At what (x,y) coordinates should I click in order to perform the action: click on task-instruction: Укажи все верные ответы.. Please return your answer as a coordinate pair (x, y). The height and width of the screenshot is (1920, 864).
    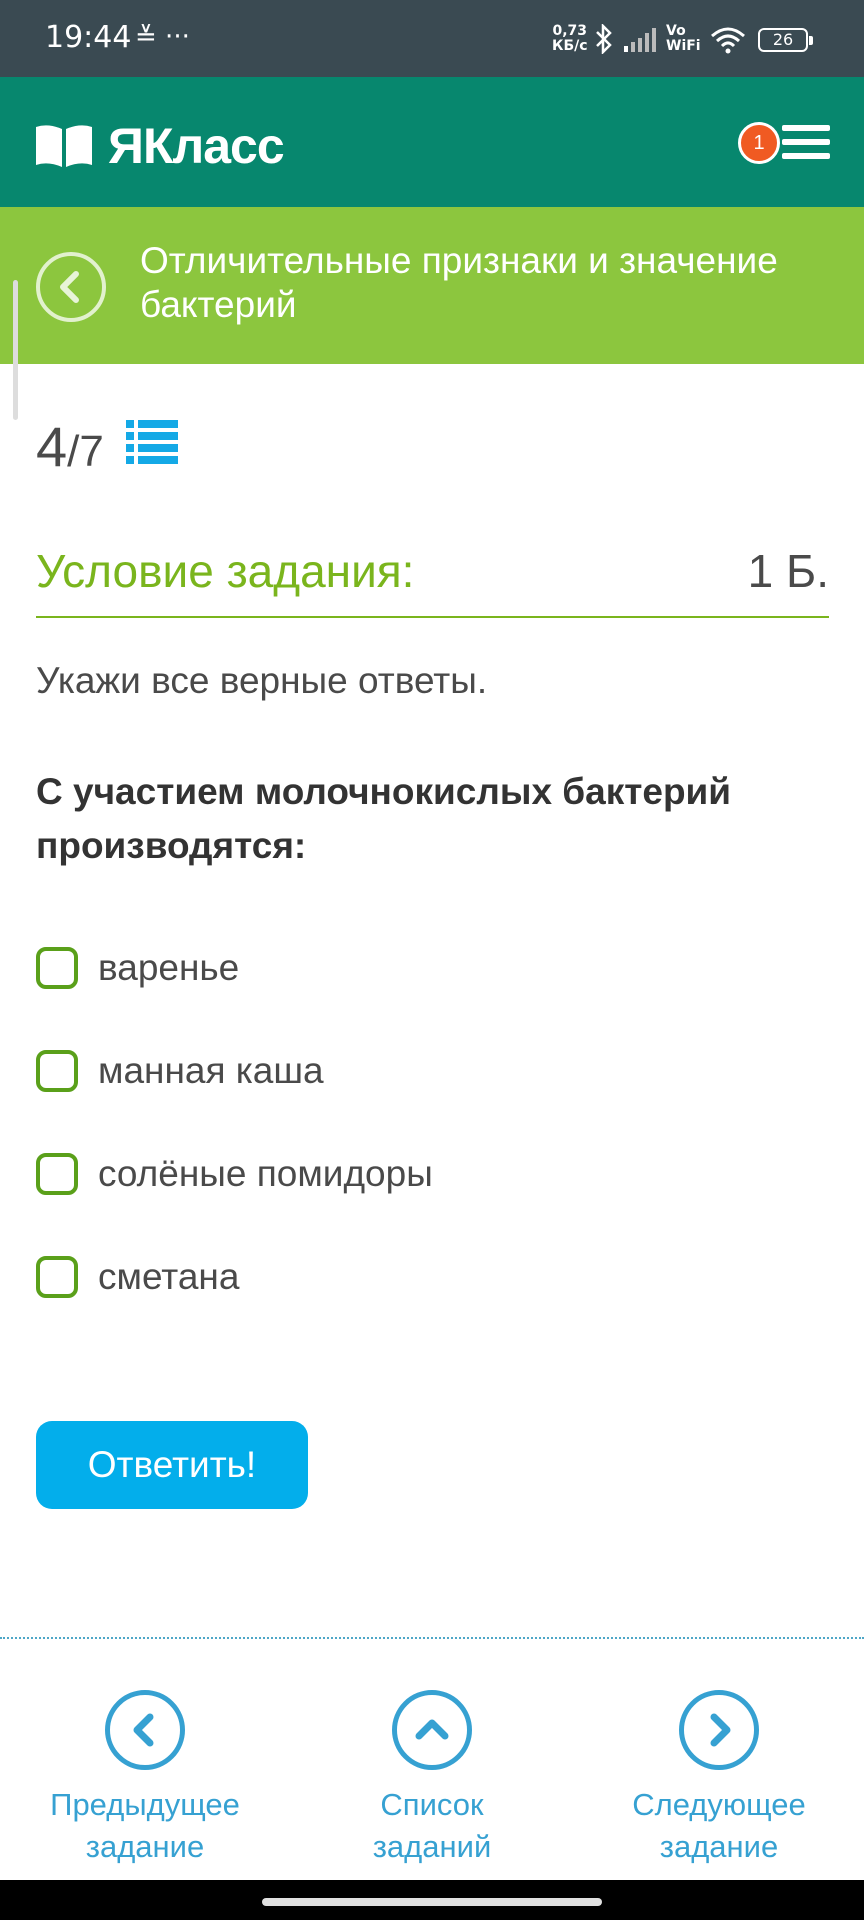
    Looking at the image, I should click on (262, 680).